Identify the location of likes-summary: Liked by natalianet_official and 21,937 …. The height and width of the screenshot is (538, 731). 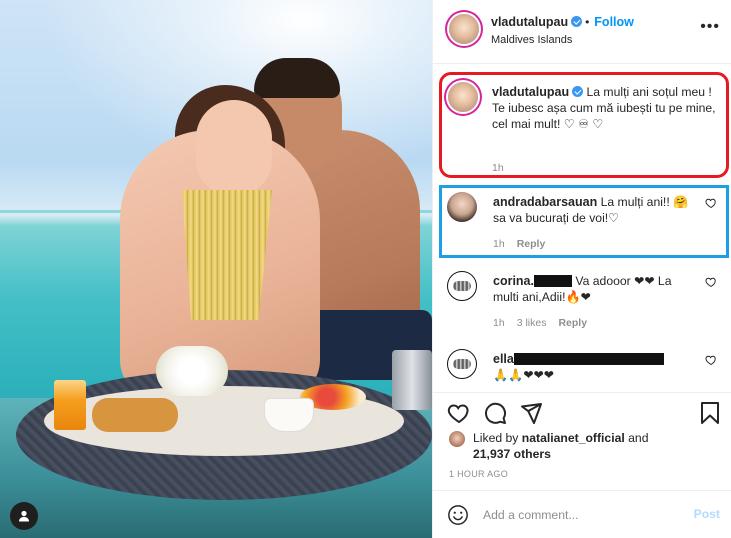
(587, 445).